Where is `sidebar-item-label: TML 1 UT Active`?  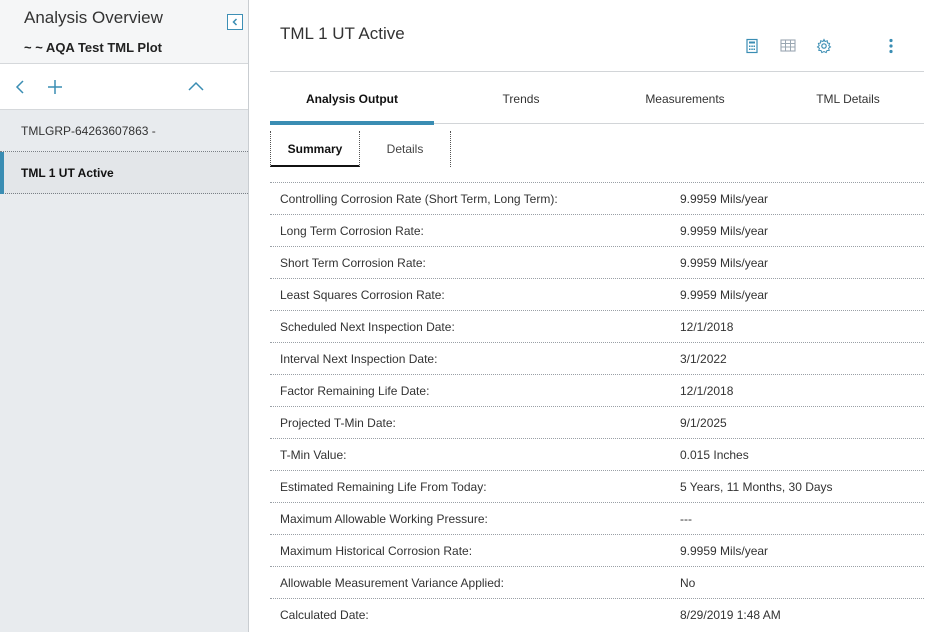
sidebar-item-label: TML 1 UT Active is located at coordinates (67, 173).